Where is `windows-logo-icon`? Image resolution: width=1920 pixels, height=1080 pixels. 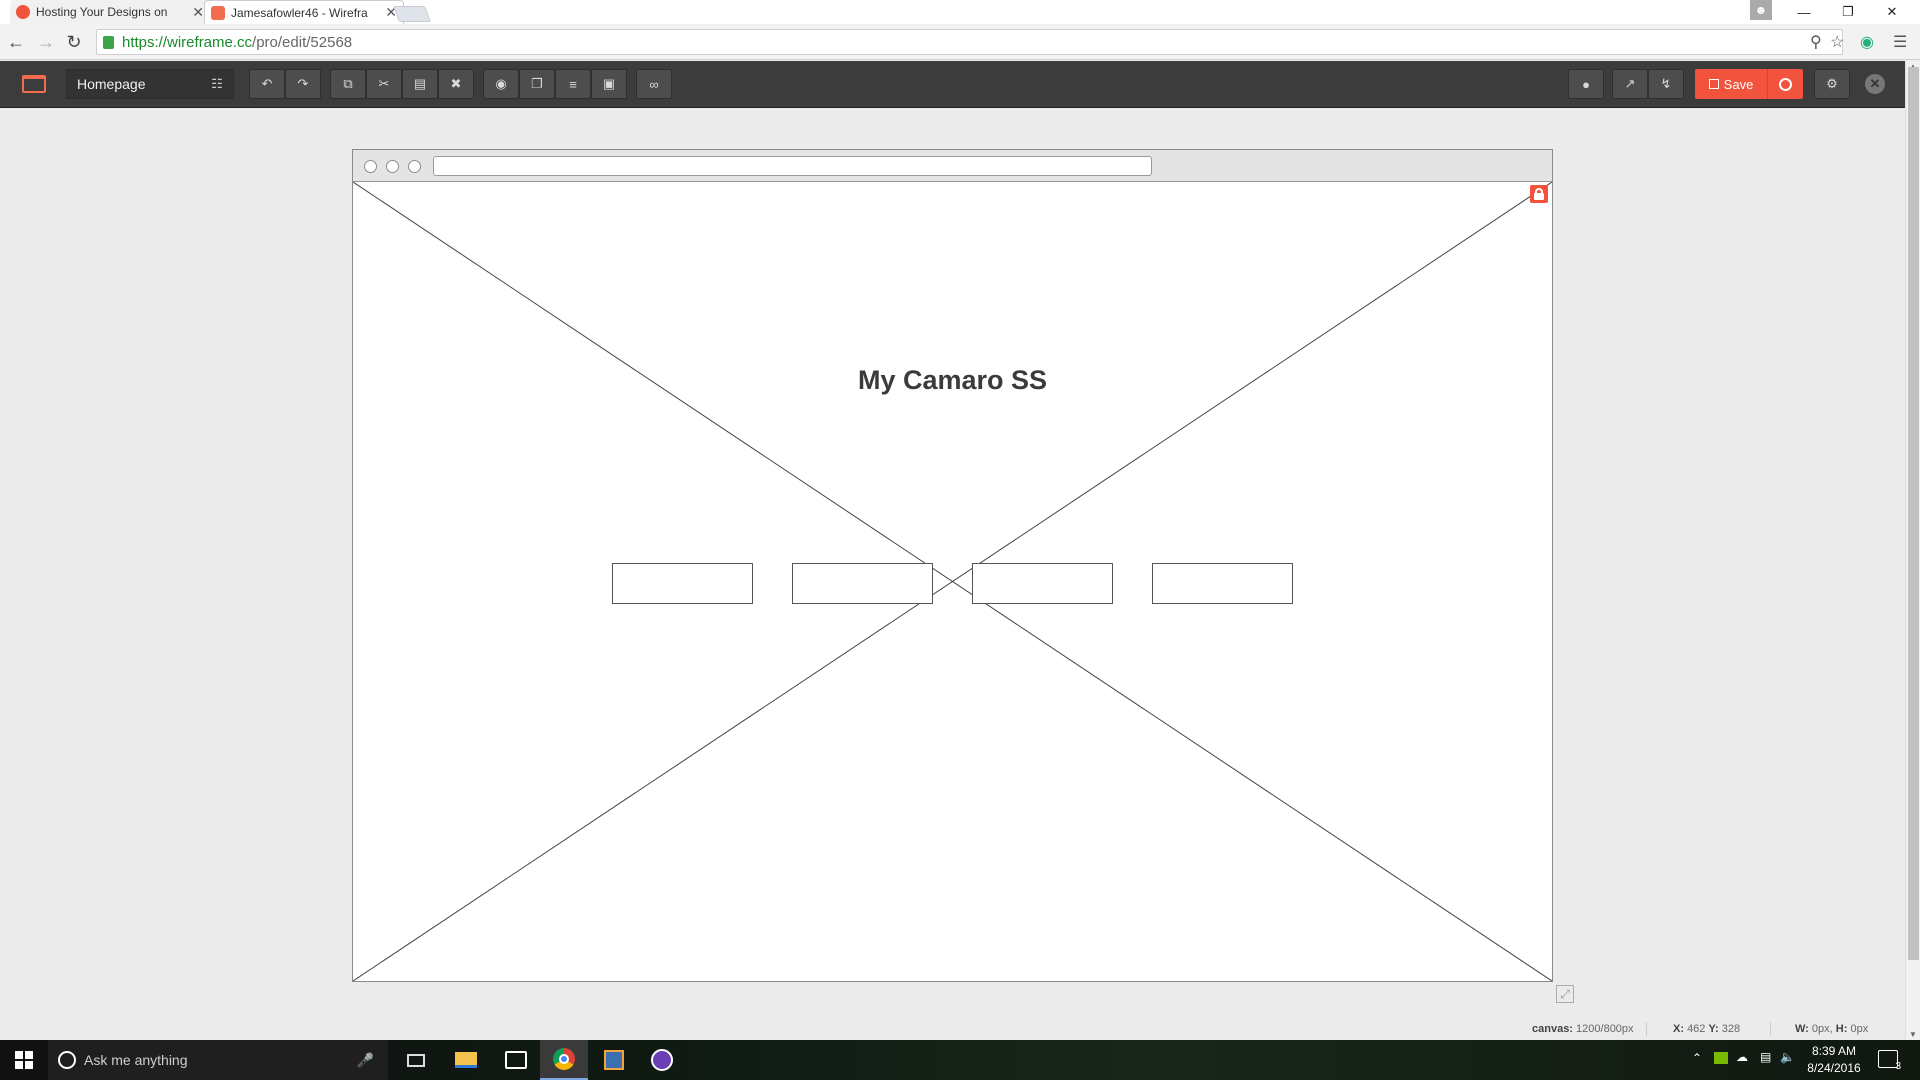 windows-logo-icon is located at coordinates (24, 1060).